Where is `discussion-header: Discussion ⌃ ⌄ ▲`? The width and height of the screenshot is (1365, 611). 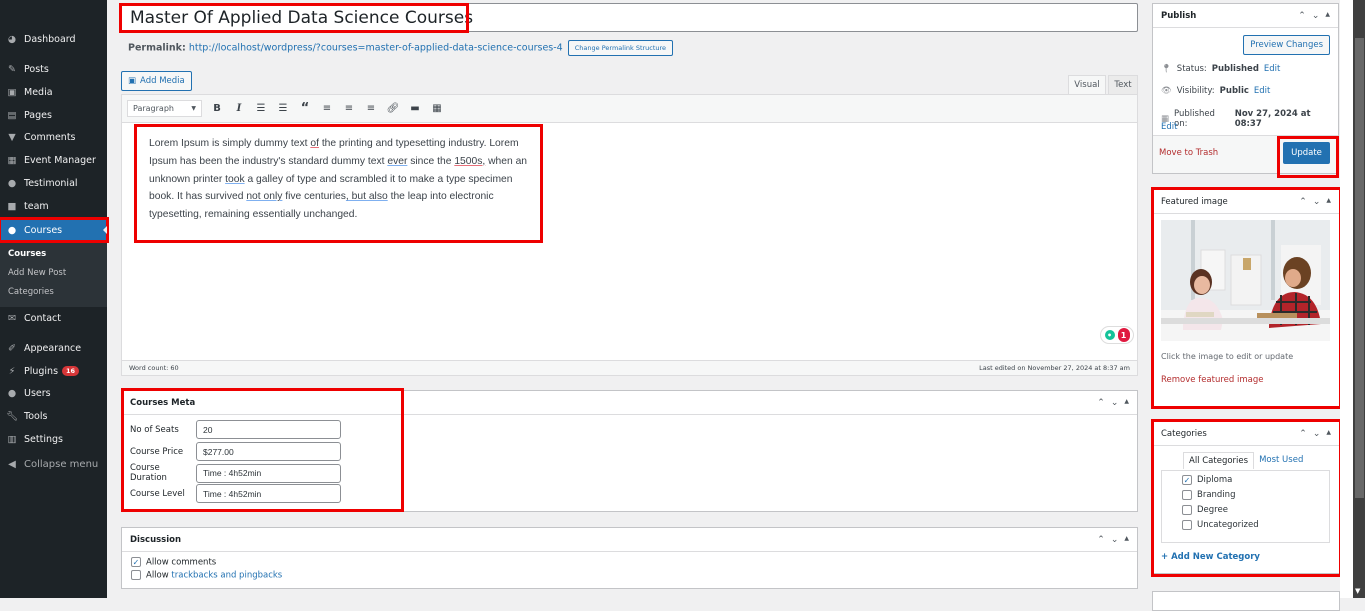 discussion-header: Discussion ⌃ ⌄ ▲ is located at coordinates (629, 540).